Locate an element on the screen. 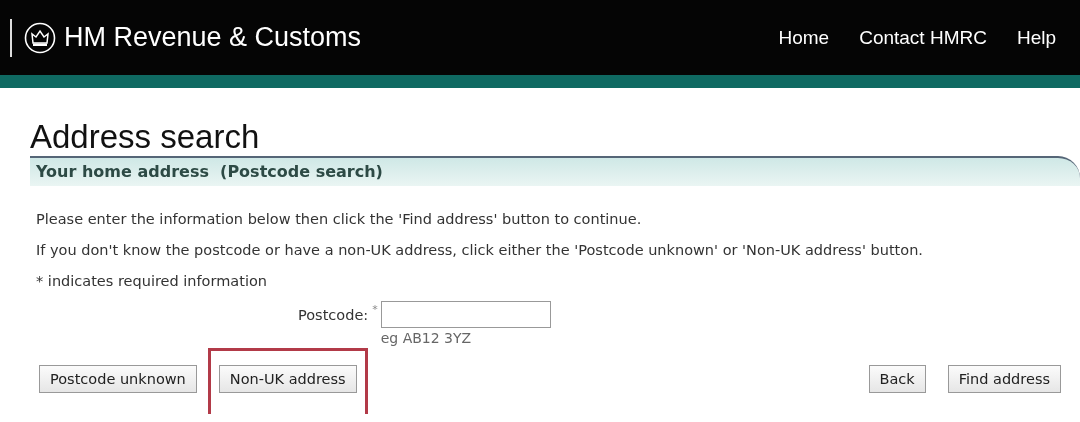  postcode-field is located at coordinates (465, 314).